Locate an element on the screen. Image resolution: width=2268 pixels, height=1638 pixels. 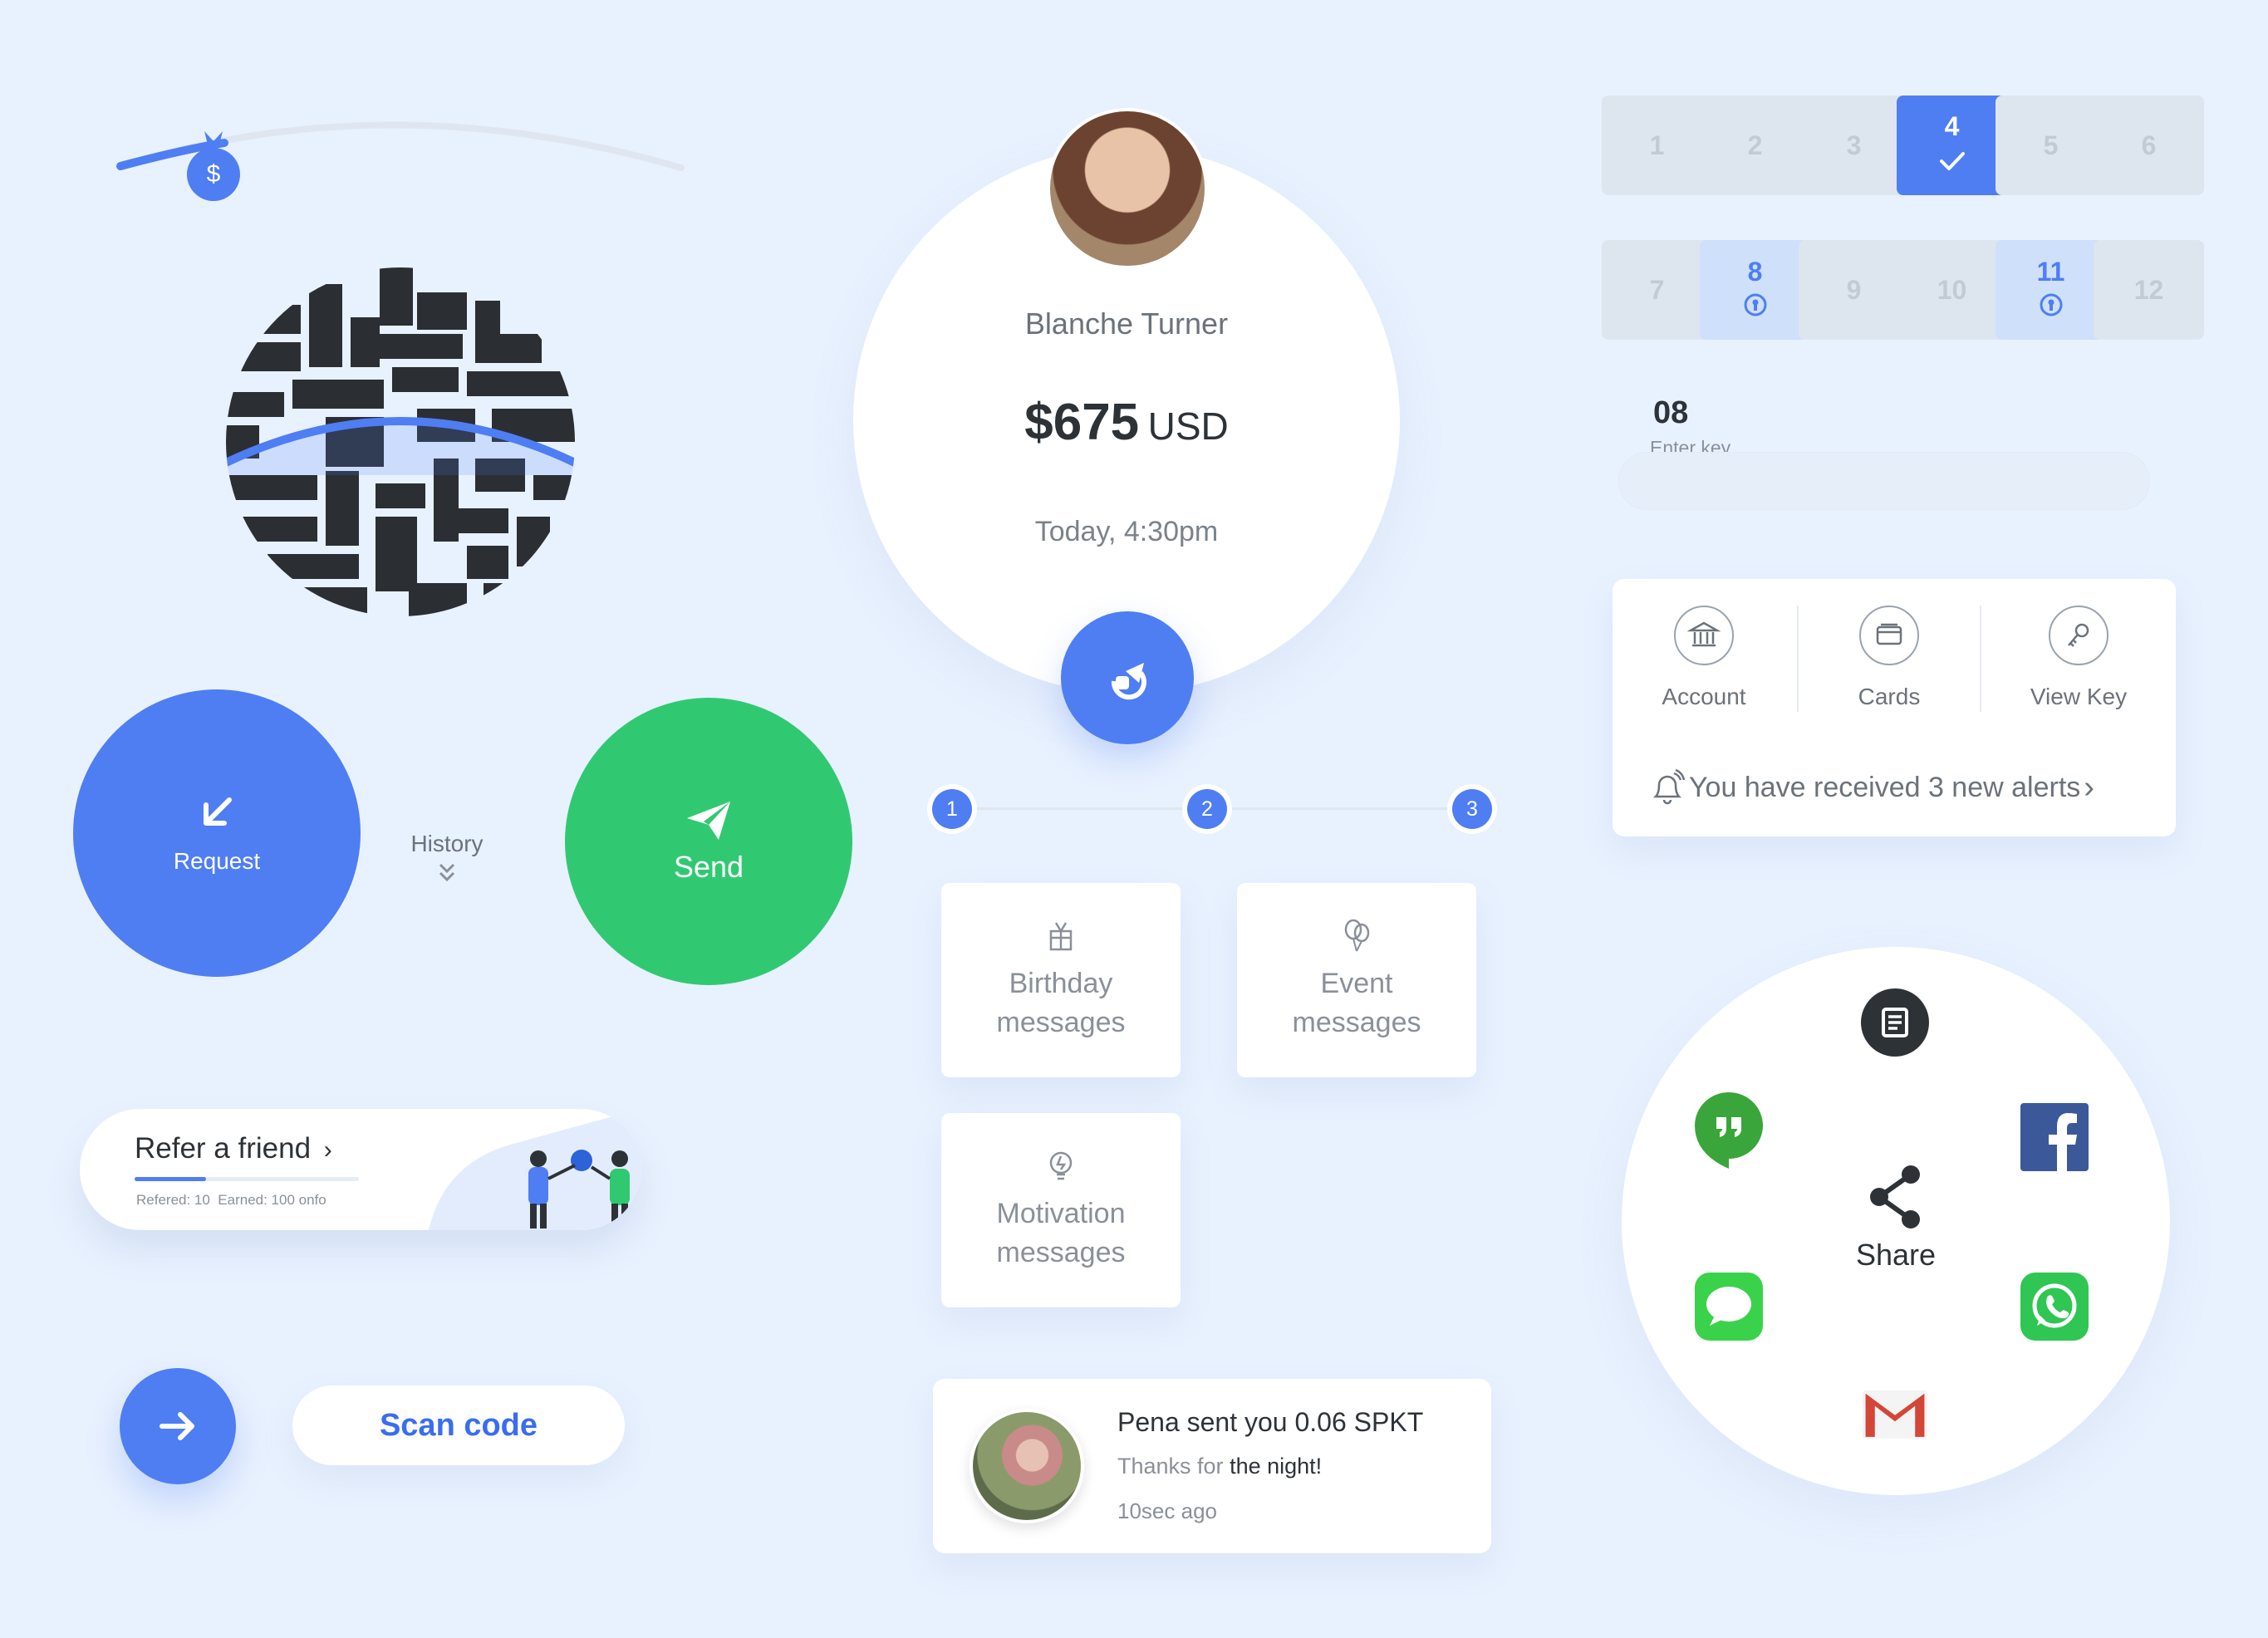
alerts-row: You have received 3 new alerts › is located at coordinates (1871, 787).